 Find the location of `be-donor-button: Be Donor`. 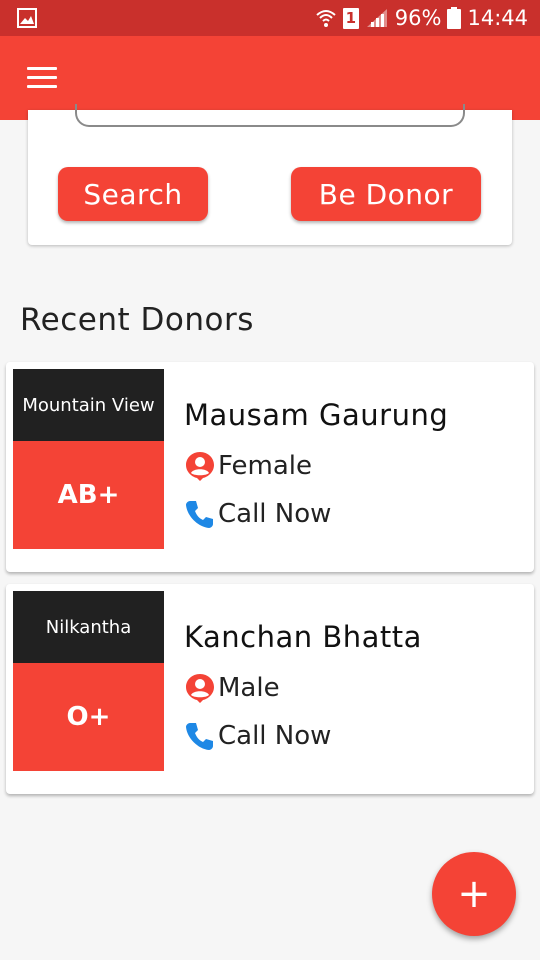

be-donor-button: Be Donor is located at coordinates (386, 194).